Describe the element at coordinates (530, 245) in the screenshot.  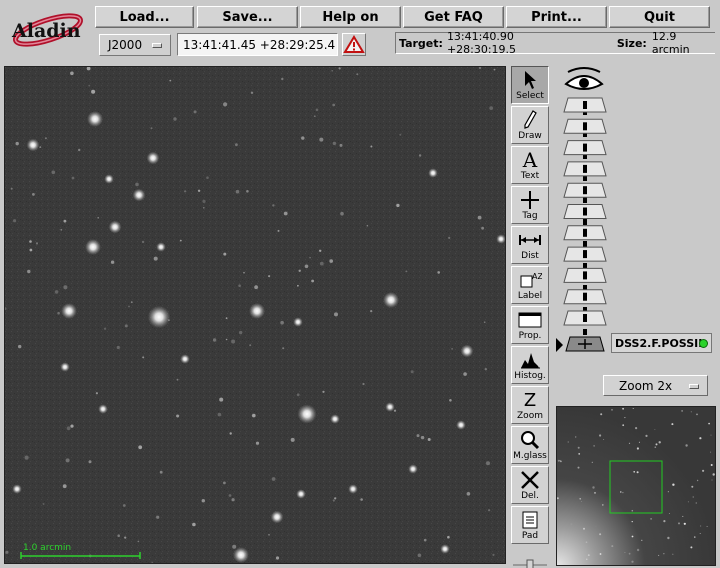
I see `tool-dist: Dist` at that location.